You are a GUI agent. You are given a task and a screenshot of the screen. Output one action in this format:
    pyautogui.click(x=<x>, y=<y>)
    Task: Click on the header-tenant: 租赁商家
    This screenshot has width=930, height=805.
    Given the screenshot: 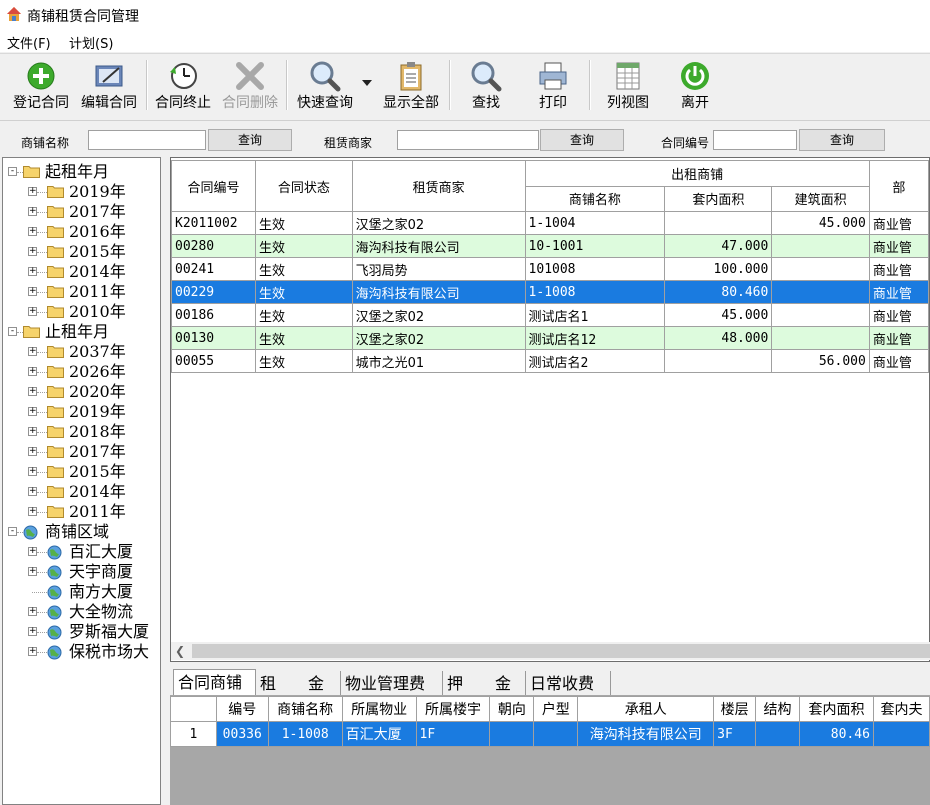 What is the action you would take?
    pyautogui.click(x=438, y=186)
    